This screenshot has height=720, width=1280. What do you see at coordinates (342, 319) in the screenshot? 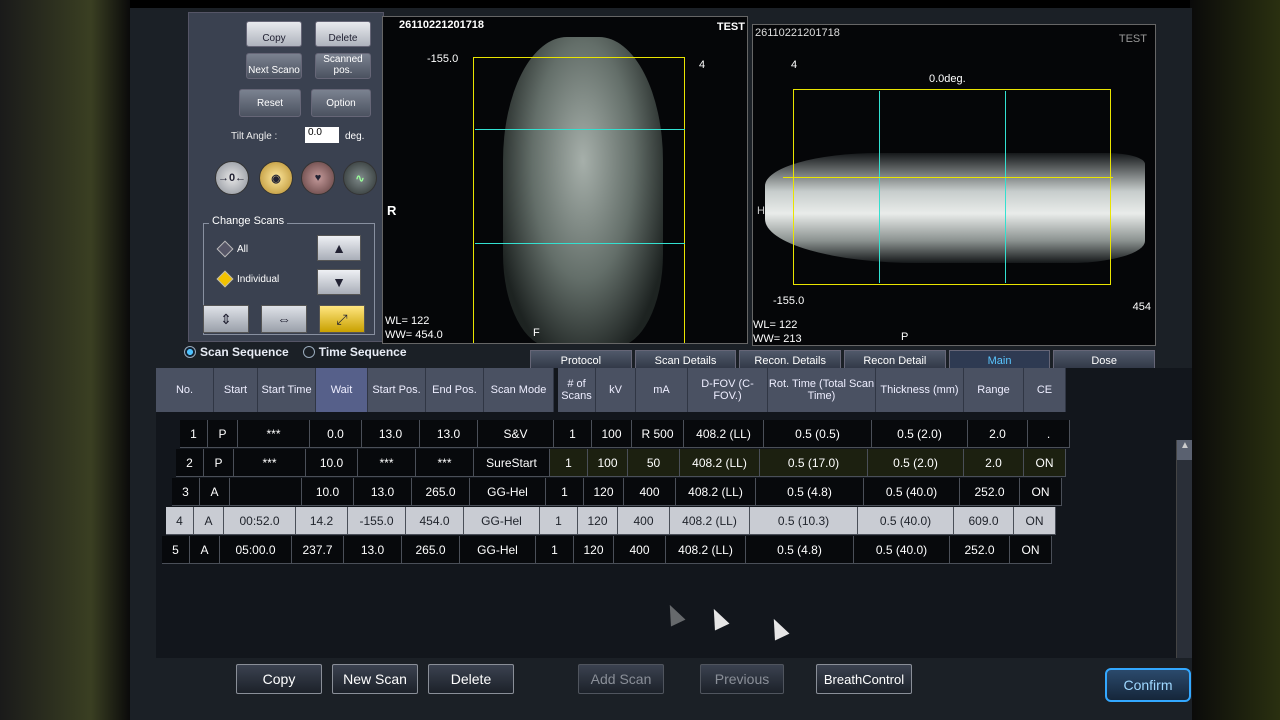
I see `mode-diagonal-icon: ⤢` at bounding box center [342, 319].